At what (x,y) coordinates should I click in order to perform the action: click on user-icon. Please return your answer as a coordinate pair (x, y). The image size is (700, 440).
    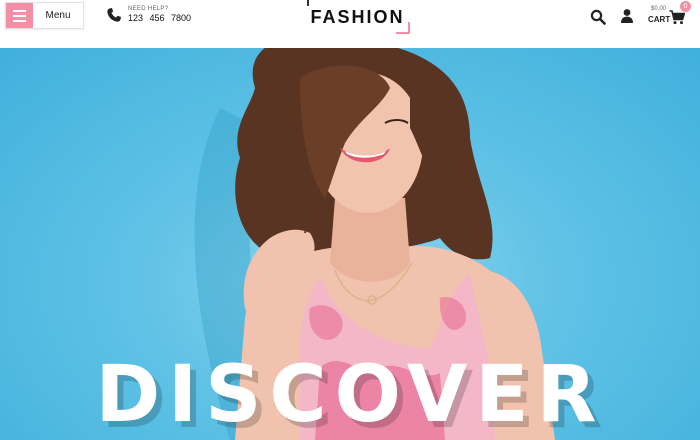
    Looking at the image, I should click on (627, 16).